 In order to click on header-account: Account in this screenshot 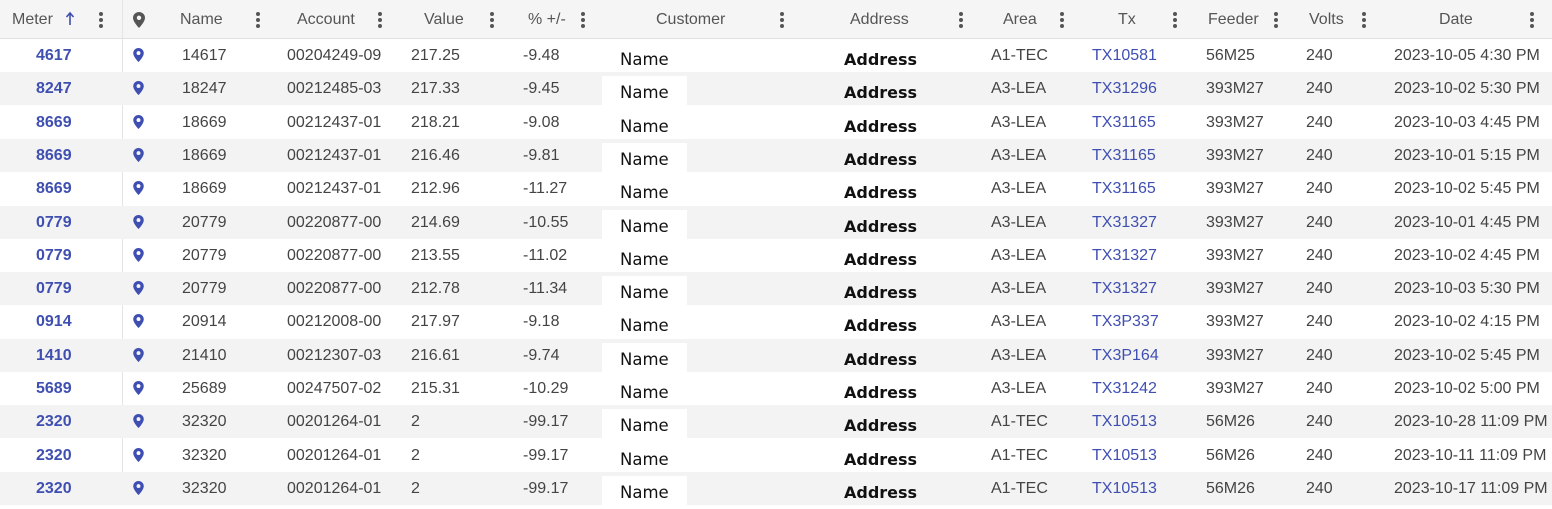, I will do `click(330, 19)`.